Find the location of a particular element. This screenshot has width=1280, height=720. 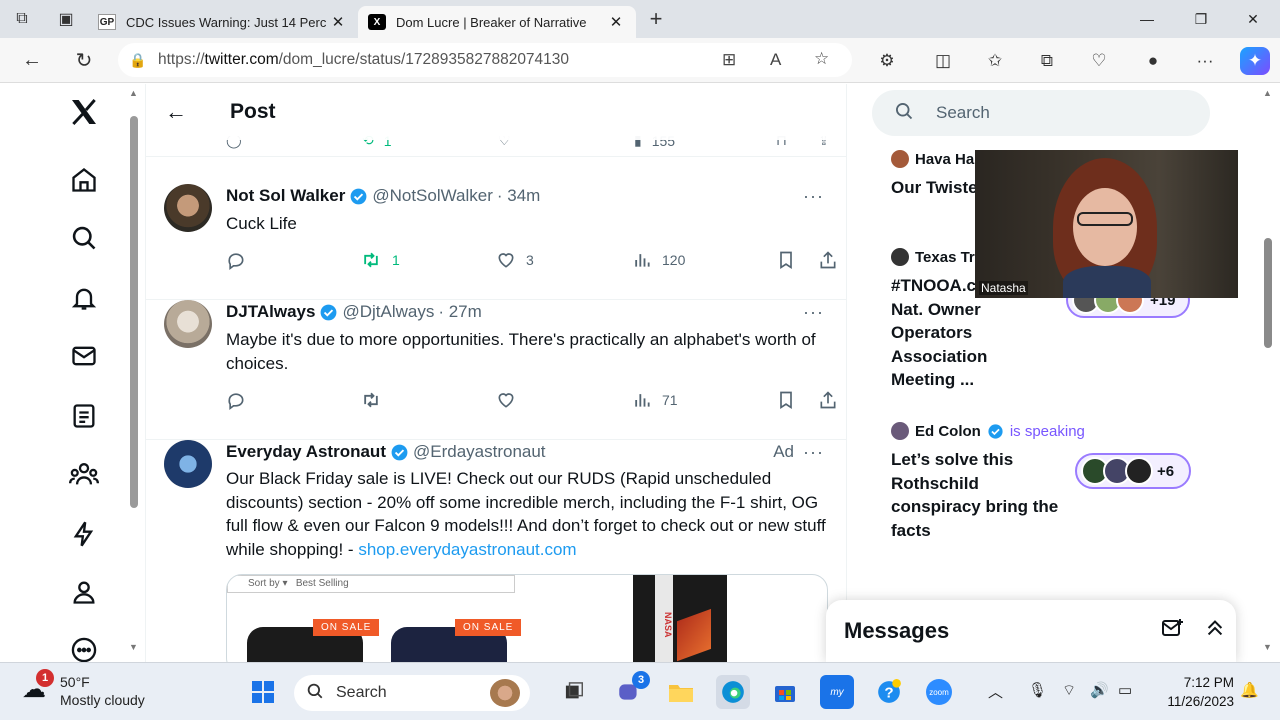

notifications-bell-icon: 🔔 is located at coordinates (1249, 690).